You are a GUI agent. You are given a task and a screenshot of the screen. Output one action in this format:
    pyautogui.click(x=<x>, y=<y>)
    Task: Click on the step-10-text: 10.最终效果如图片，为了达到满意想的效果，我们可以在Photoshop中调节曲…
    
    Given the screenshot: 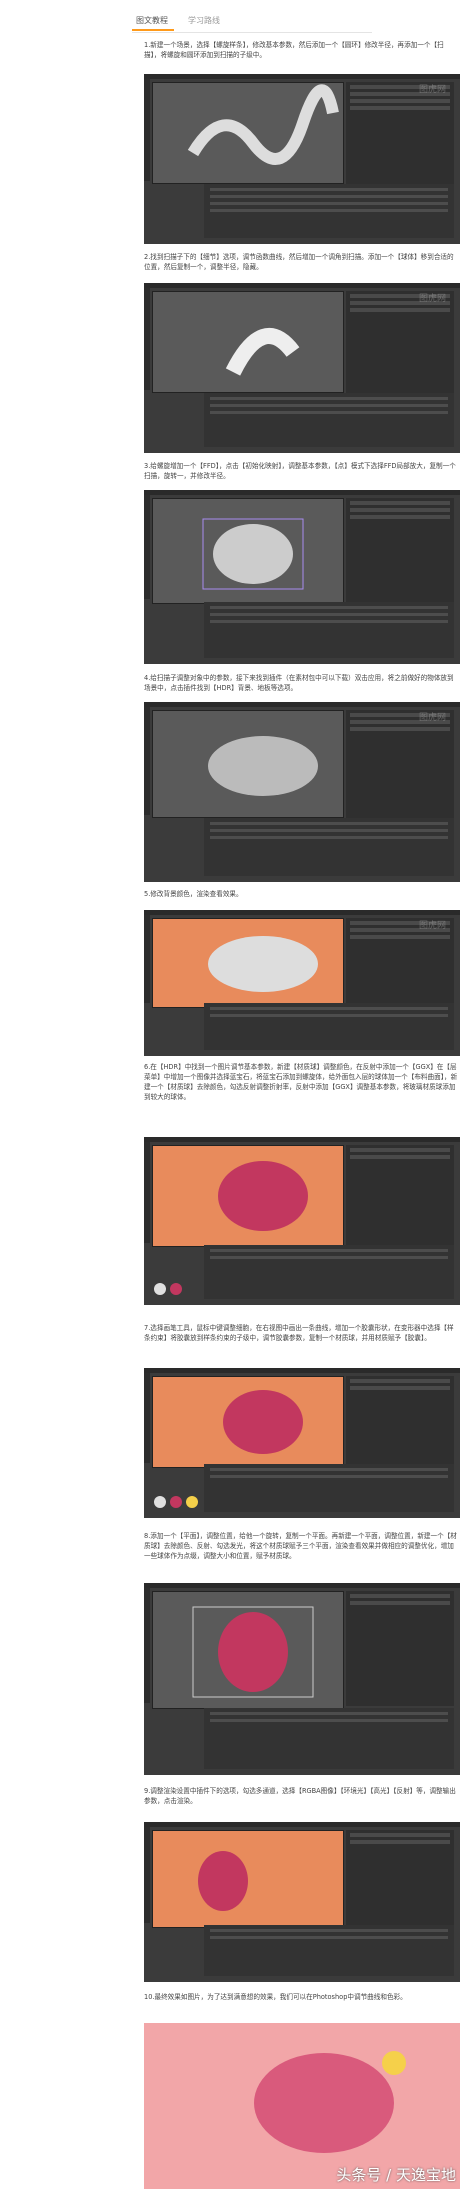 What is the action you would take?
    pyautogui.click(x=275, y=1997)
    